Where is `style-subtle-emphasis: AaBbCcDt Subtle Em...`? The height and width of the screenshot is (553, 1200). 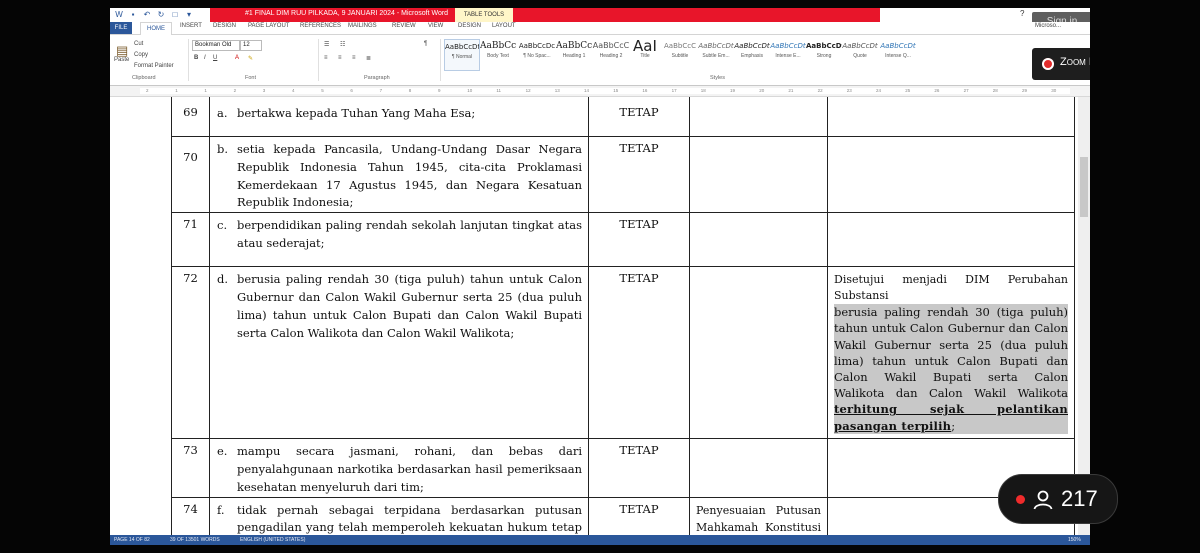
style-subtle-emphasis: AaBbCcDt Subtle Em... is located at coordinates (716, 54).